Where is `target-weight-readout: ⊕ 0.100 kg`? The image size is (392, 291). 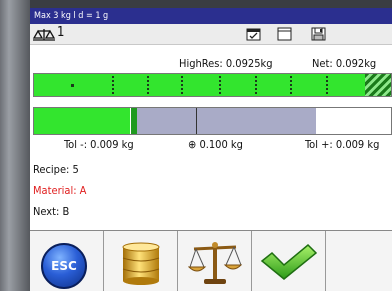
target-weight-readout: ⊕ 0.100 kg is located at coordinates (215, 144).